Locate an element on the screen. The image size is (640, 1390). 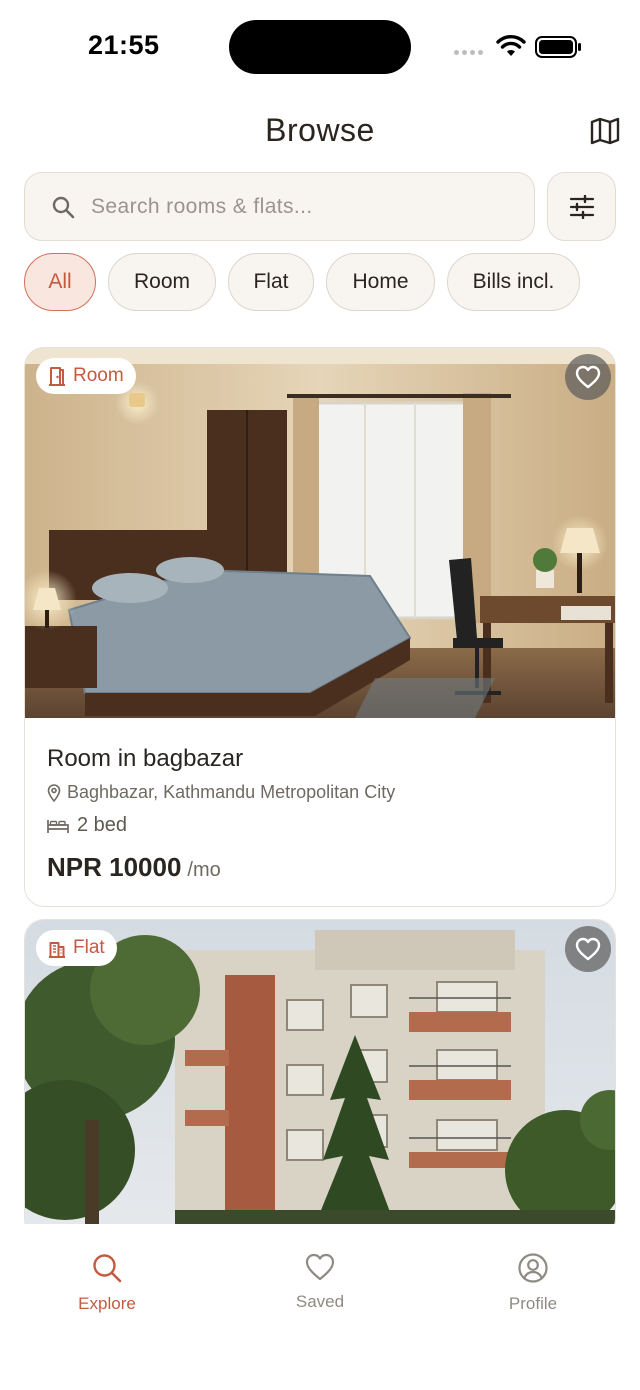
listing-beds-text: 2 bed is located at coordinates (102, 825).